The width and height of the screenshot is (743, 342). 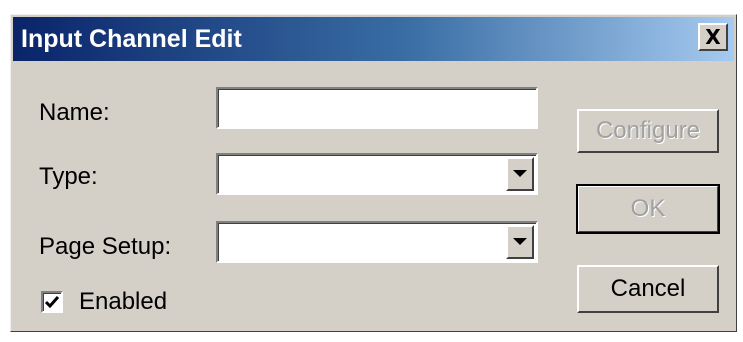 What do you see at coordinates (131, 39) in the screenshot?
I see `window-title: Input Channel Edit` at bounding box center [131, 39].